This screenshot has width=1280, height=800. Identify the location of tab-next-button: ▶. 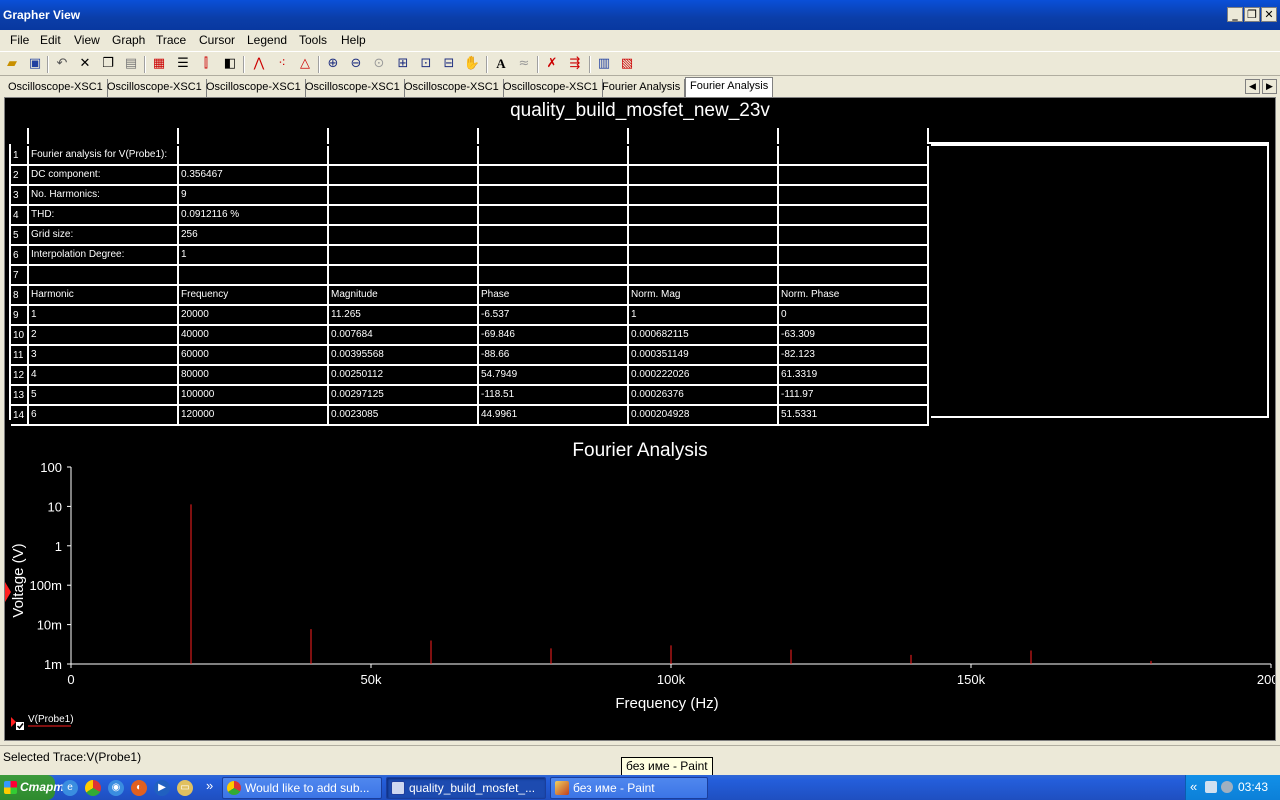
(1269, 86).